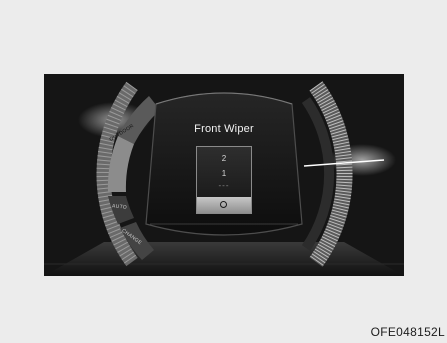 The width and height of the screenshot is (447, 343). I want to click on wiper-option-1: 1, so click(224, 173).